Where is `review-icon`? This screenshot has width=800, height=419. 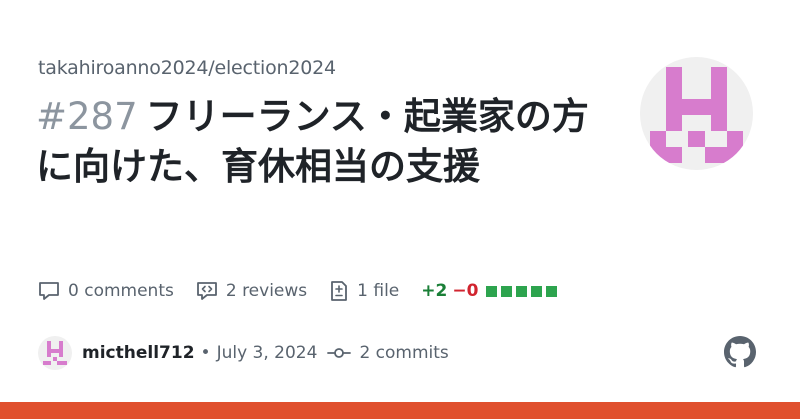 review-icon is located at coordinates (206, 291).